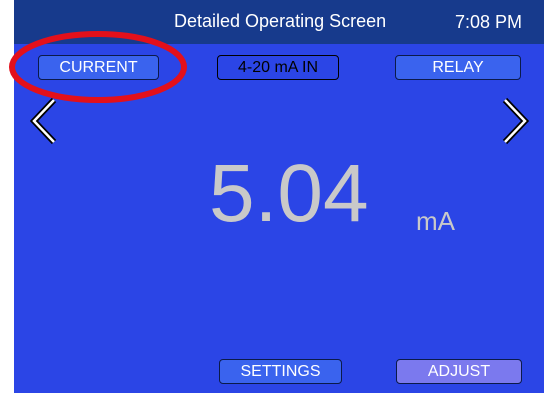  Describe the element at coordinates (280, 371) in the screenshot. I see `settings-button: SETTINGS` at that location.